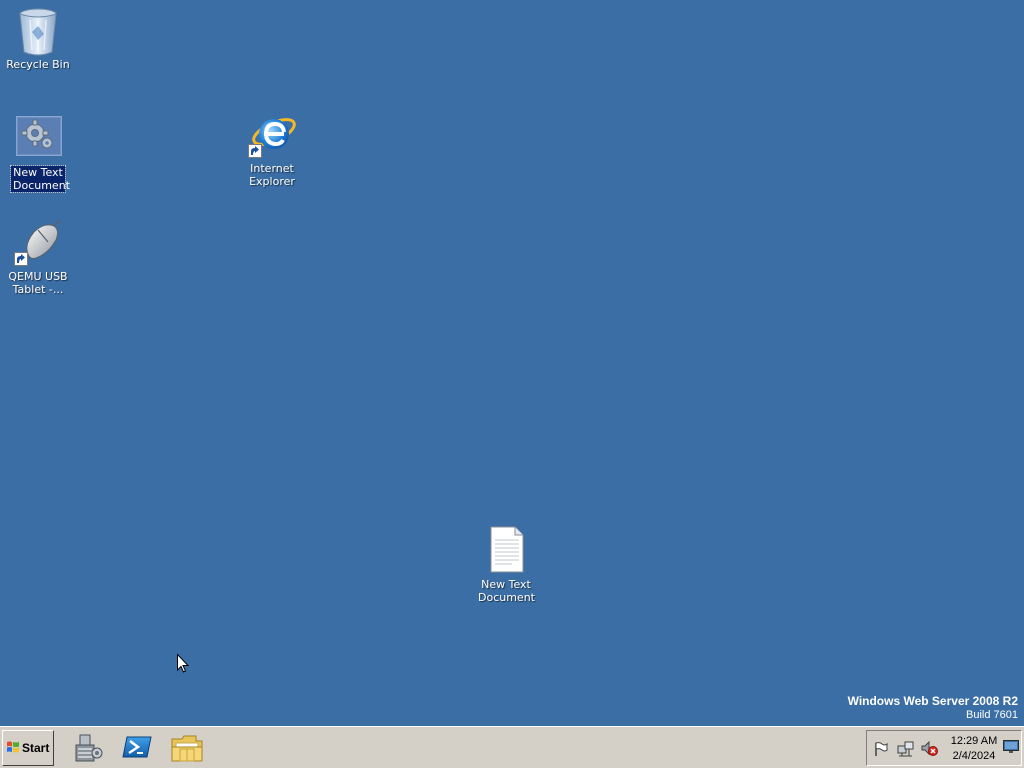 The image size is (1024, 768). I want to click on desktop-icon-recycle-bin: Recycle Bin, so click(38, 38).